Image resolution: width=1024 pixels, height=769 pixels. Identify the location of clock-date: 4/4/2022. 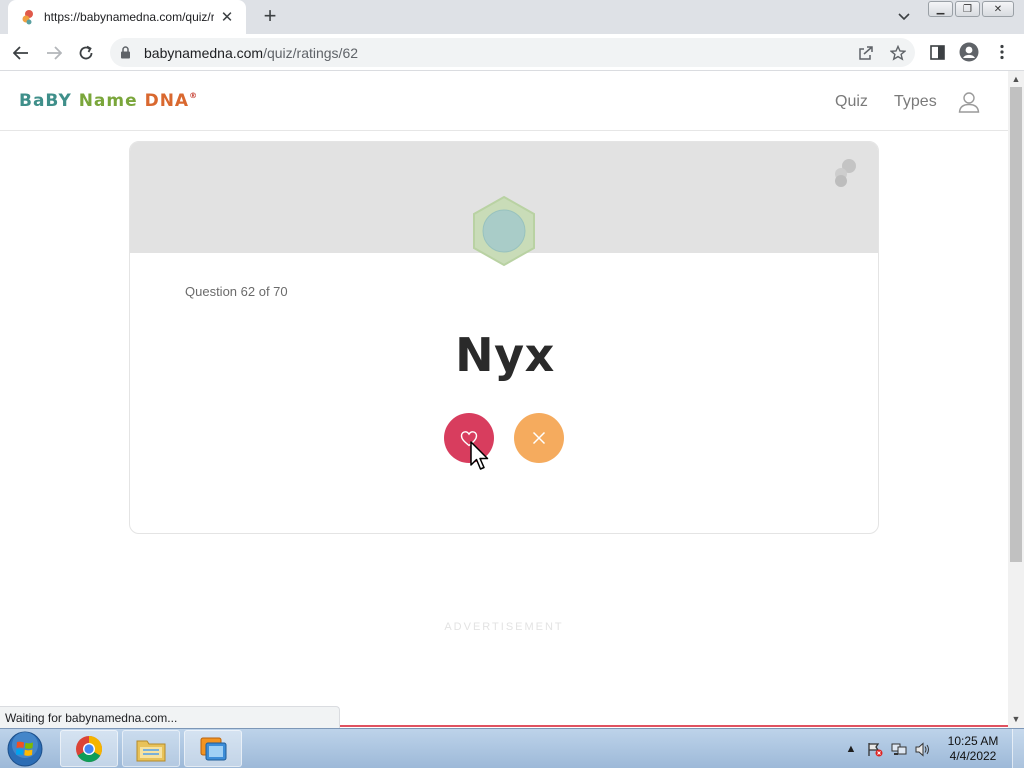
(973, 756).